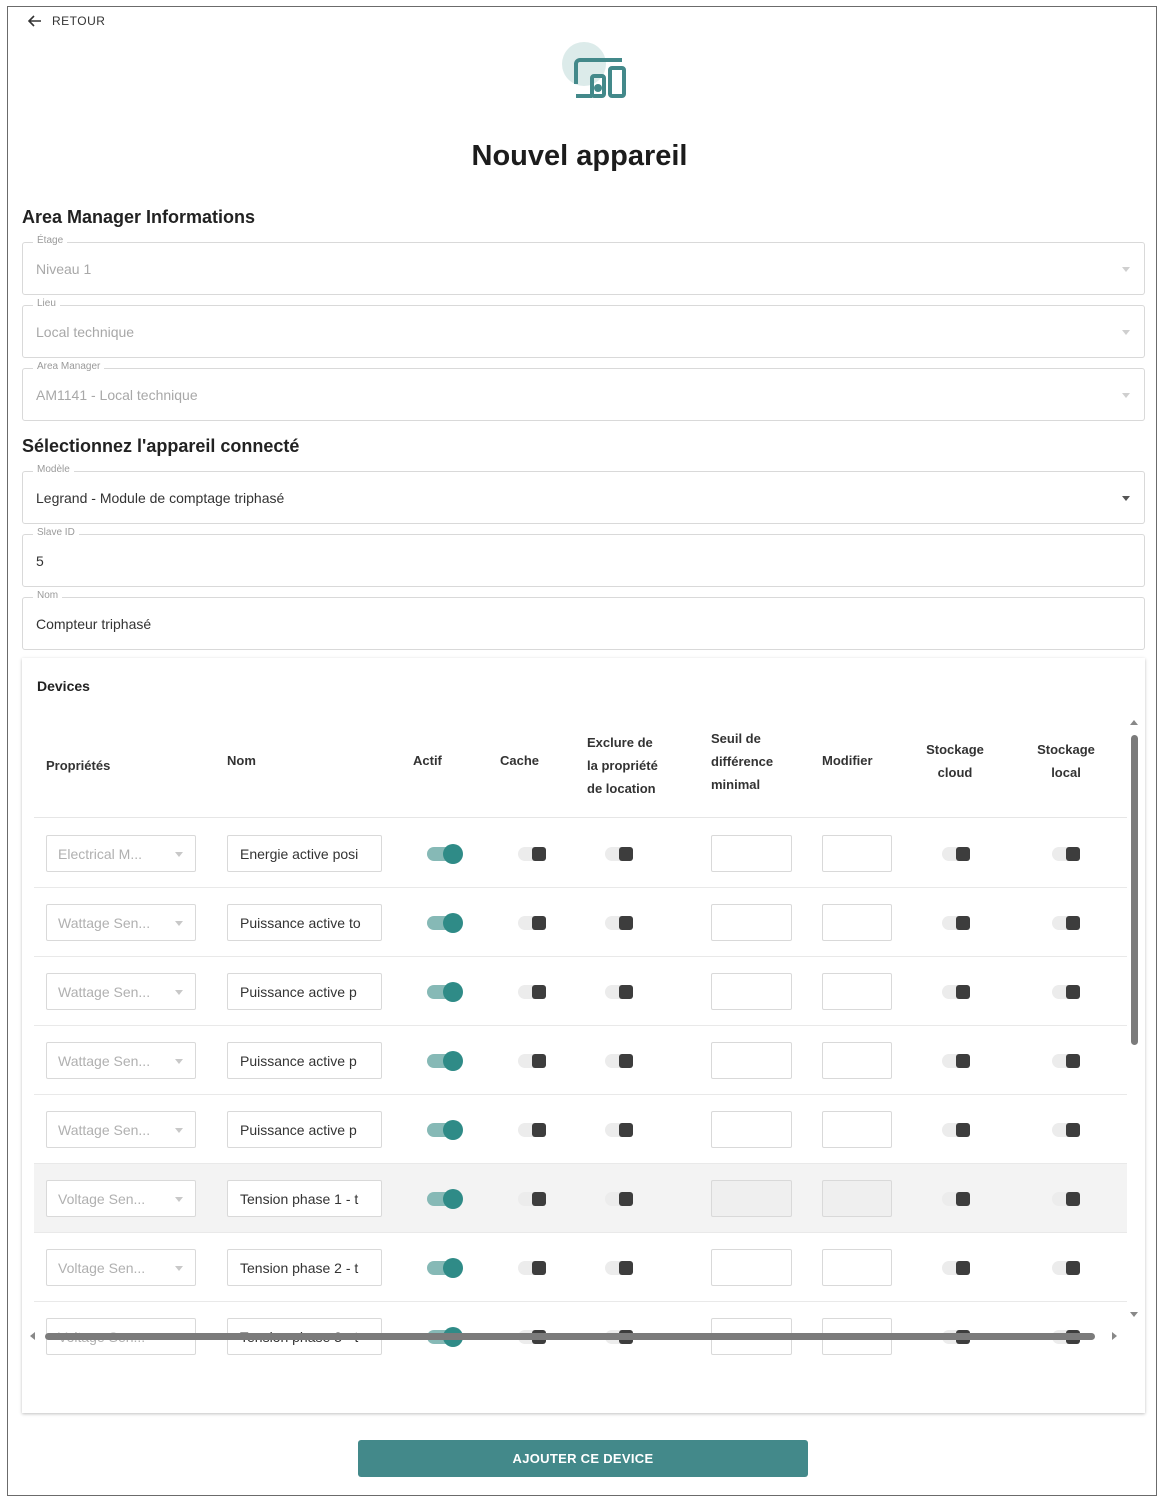 Image resolution: width=1159 pixels, height=1496 pixels. What do you see at coordinates (583, 1458) in the screenshot?
I see `add-device-button: AJOUTER CE DEVICE` at bounding box center [583, 1458].